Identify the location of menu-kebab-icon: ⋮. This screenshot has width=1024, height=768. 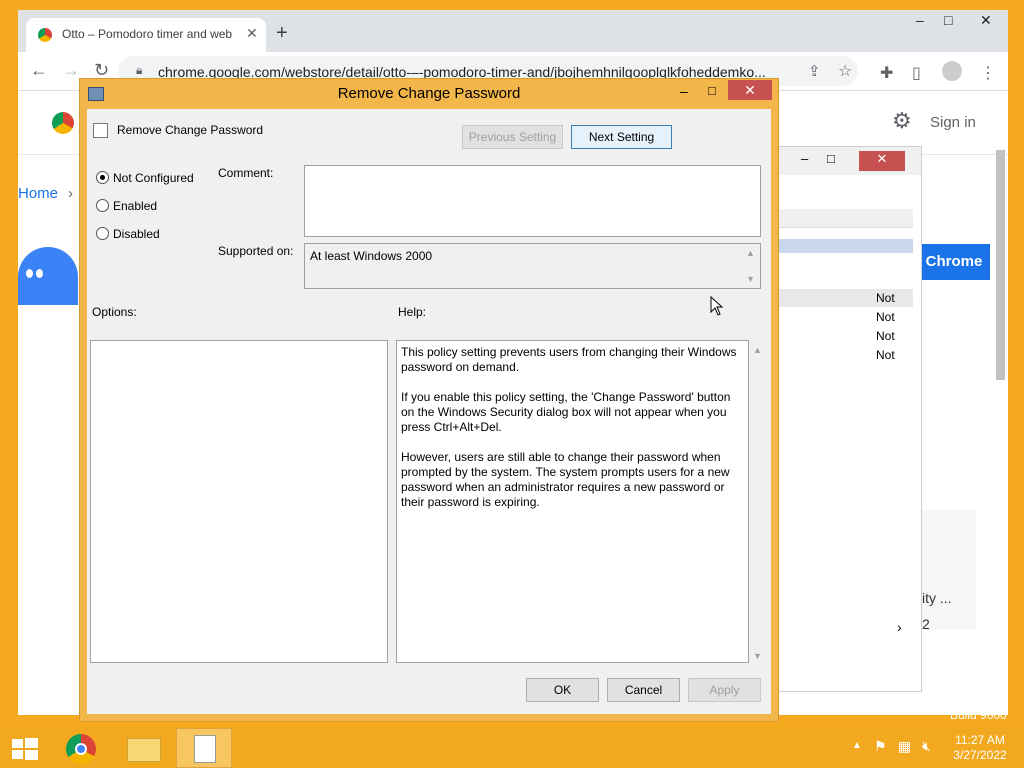
(988, 73).